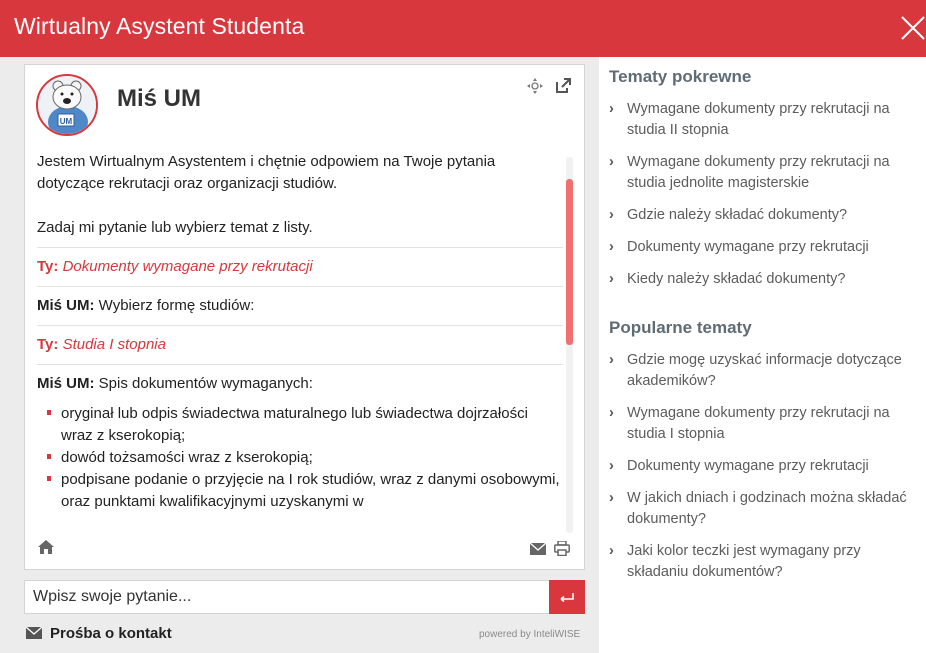 This screenshot has height=653, width=926. Describe the element at coordinates (46, 547) in the screenshot. I see `home-icon` at that location.